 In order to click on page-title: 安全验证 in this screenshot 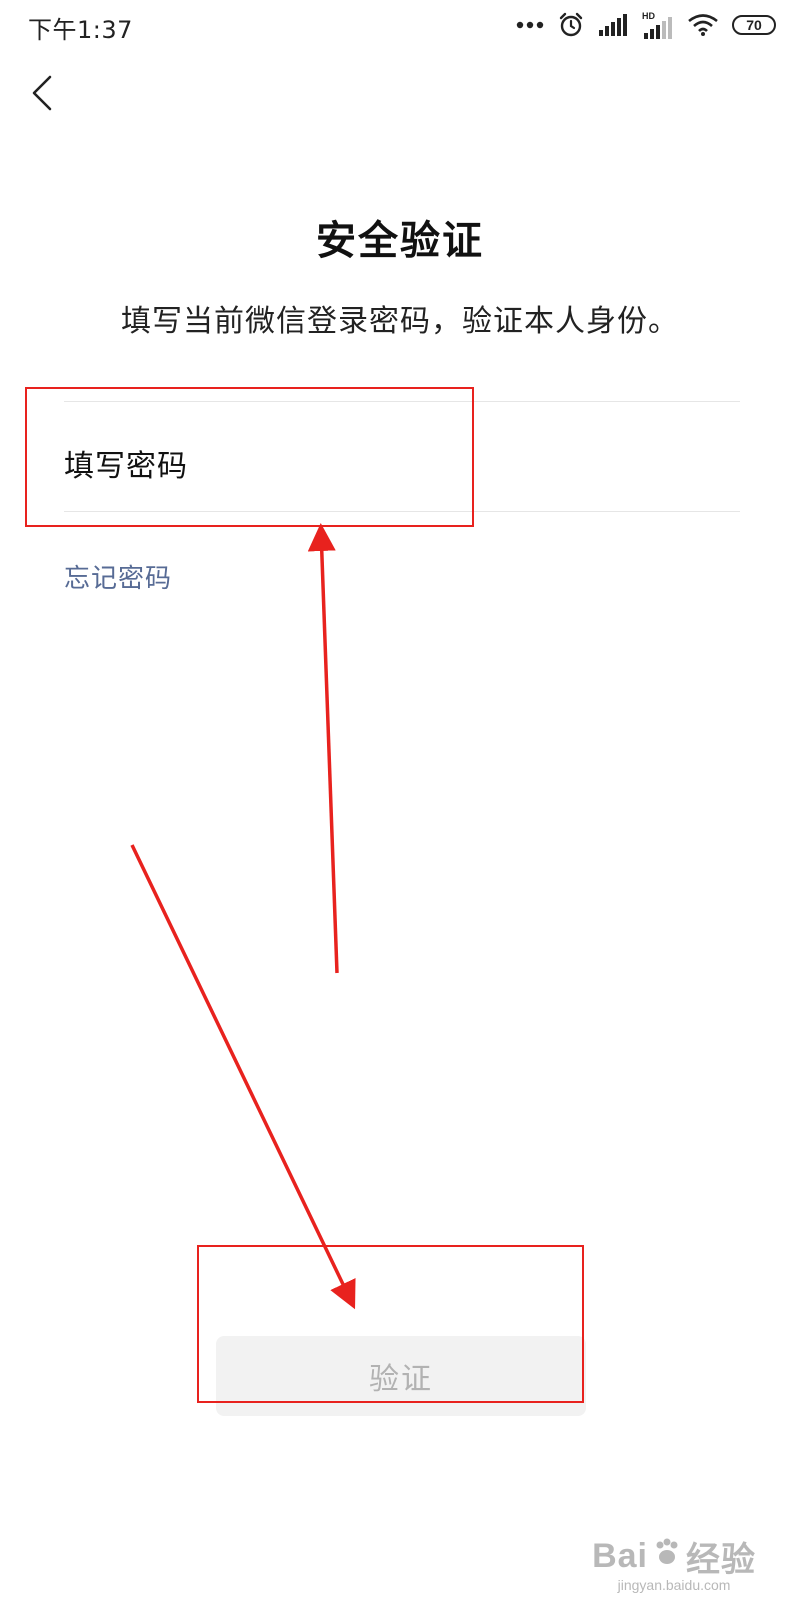, I will do `click(400, 241)`.